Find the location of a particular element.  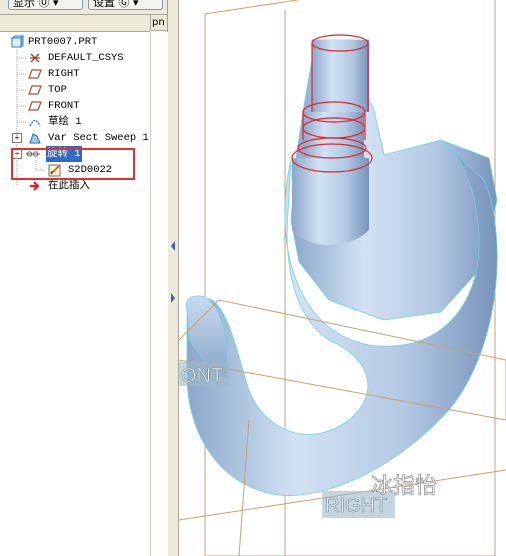

show-menu-button: 显示 Ⓤ ▾ is located at coordinates (45, 5).